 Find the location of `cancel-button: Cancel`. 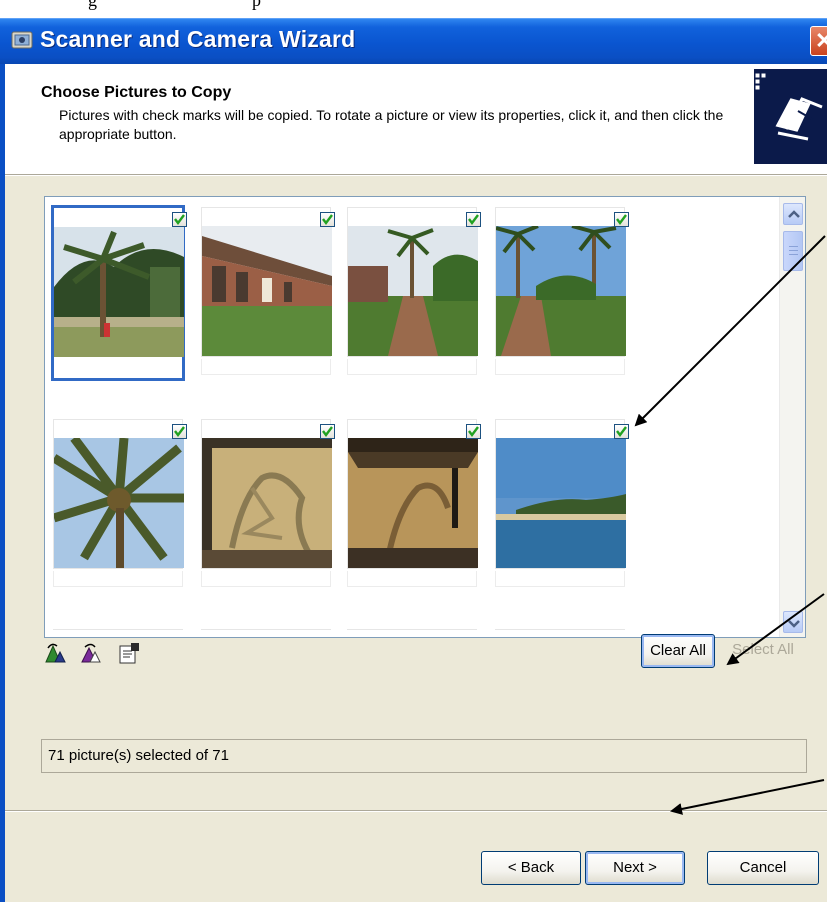

cancel-button: Cancel is located at coordinates (763, 868).